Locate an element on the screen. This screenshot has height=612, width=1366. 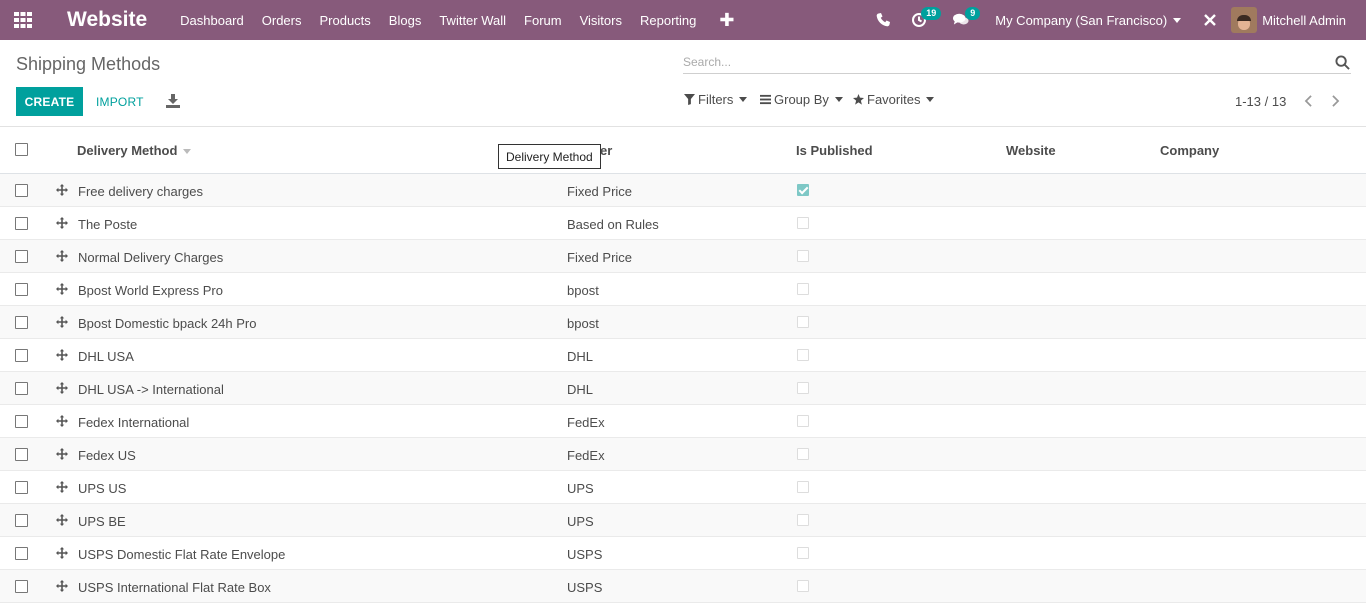
filters-dropdown: Filters is located at coordinates (716, 99).